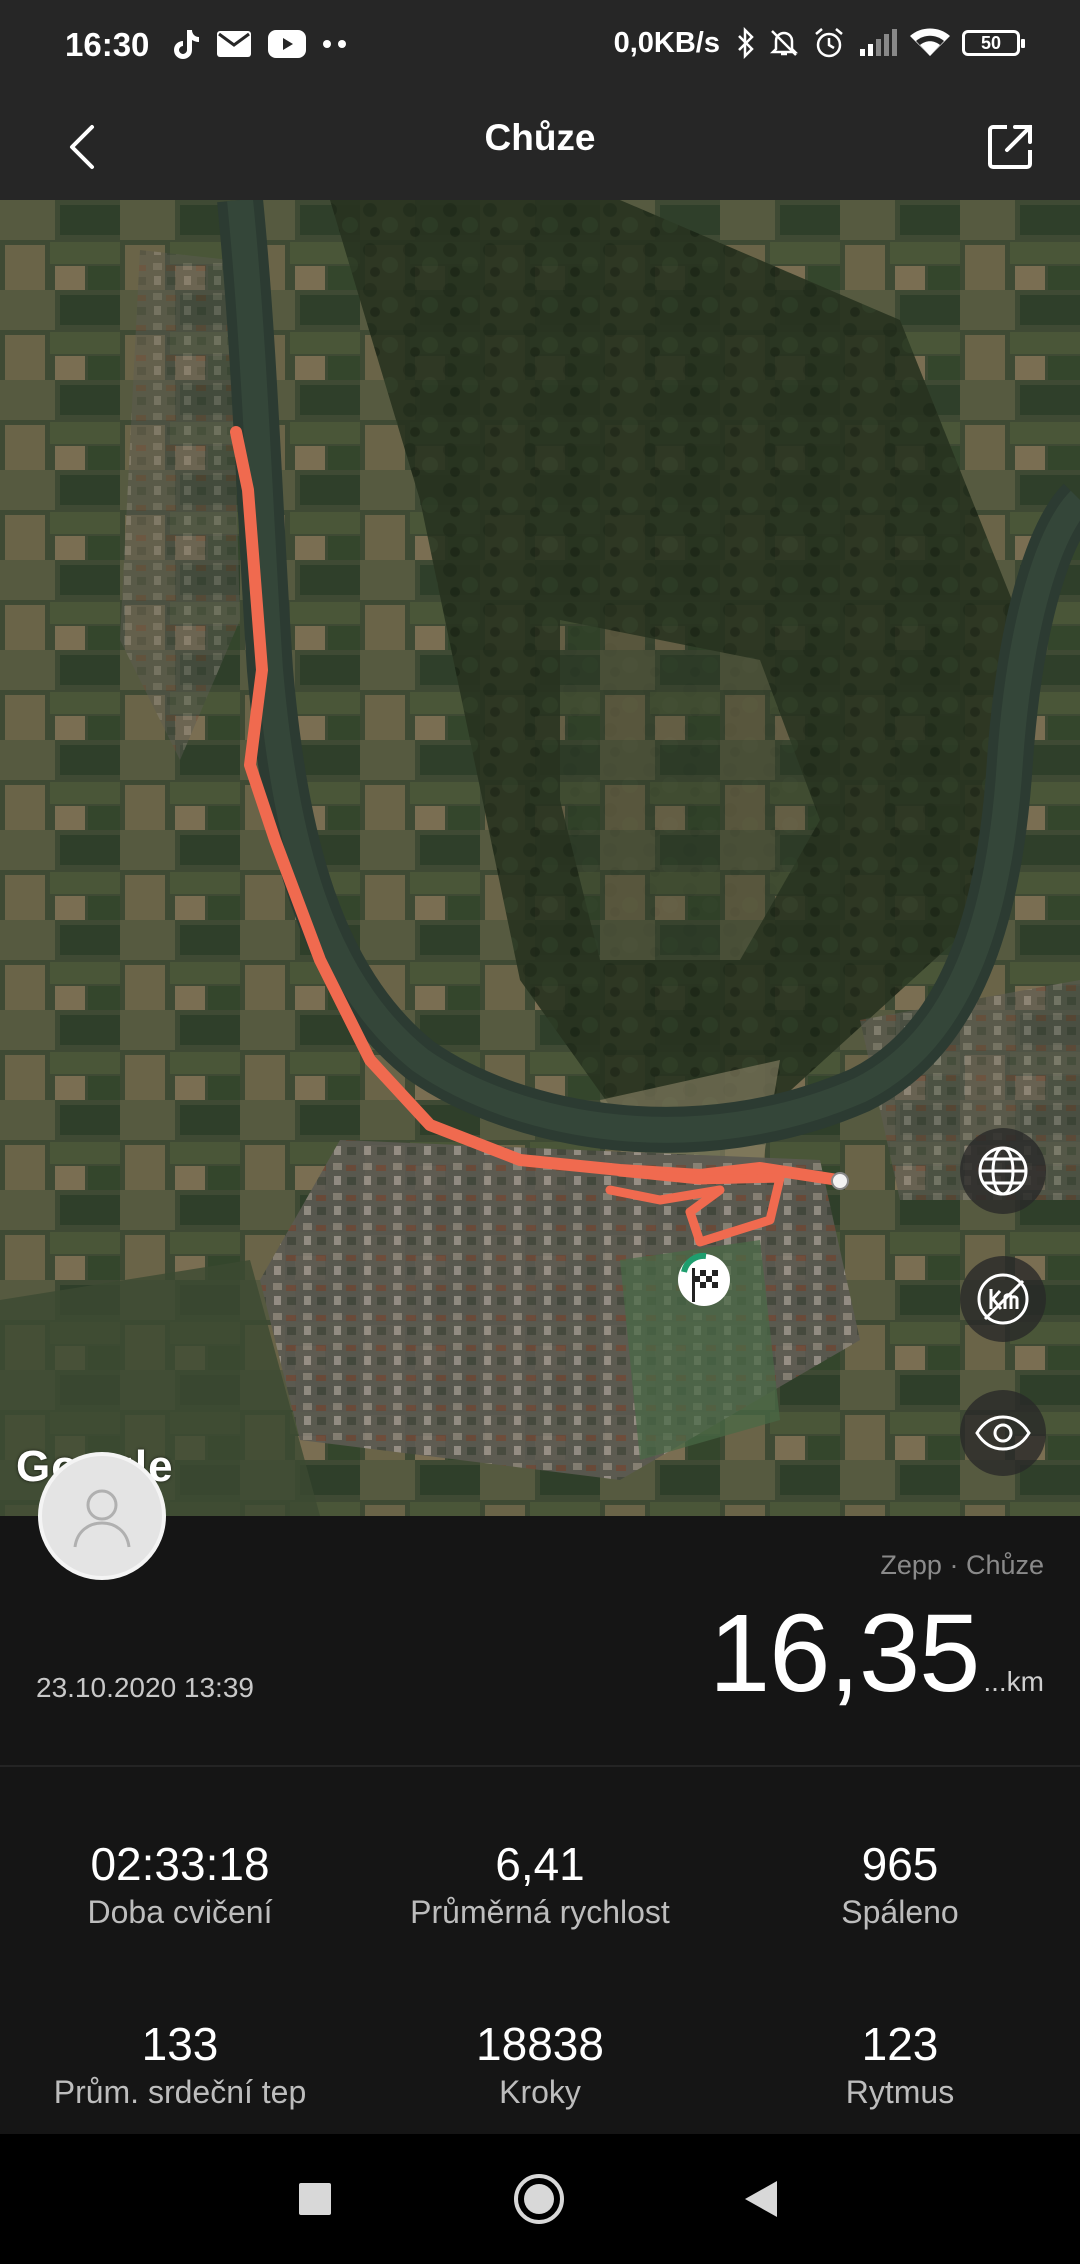 The width and height of the screenshot is (1080, 2264). What do you see at coordinates (180, 1912) in the screenshot?
I see `stat-label: Doba cvičení` at bounding box center [180, 1912].